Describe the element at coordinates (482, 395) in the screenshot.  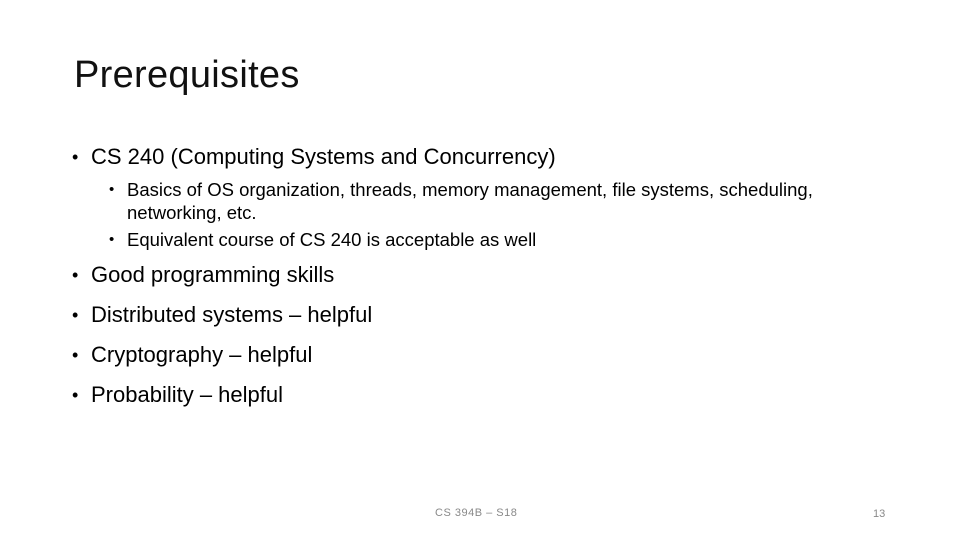
I see `bullet-probability: Probability – helpful` at that location.